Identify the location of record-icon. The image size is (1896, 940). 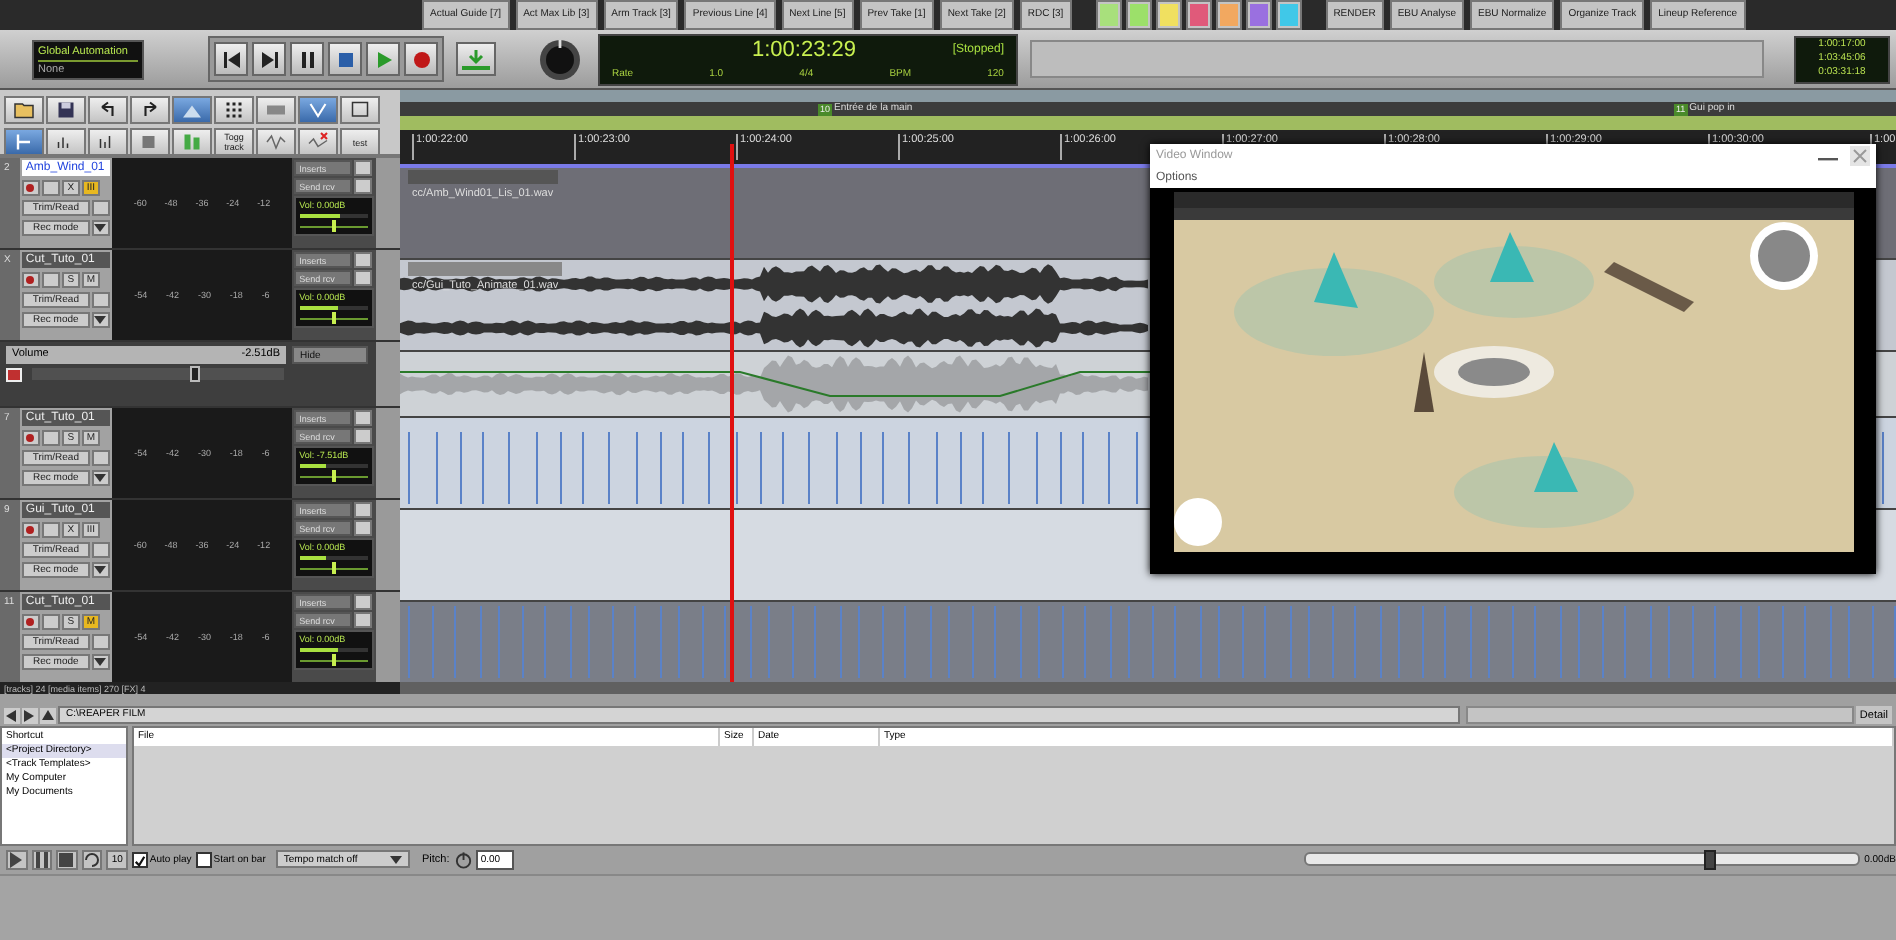
(421, 59).